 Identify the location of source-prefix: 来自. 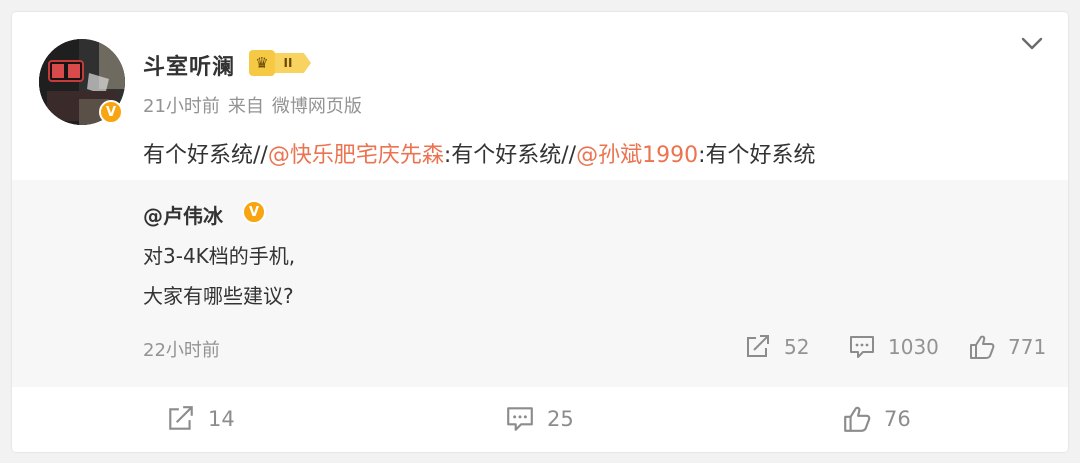
(245, 106).